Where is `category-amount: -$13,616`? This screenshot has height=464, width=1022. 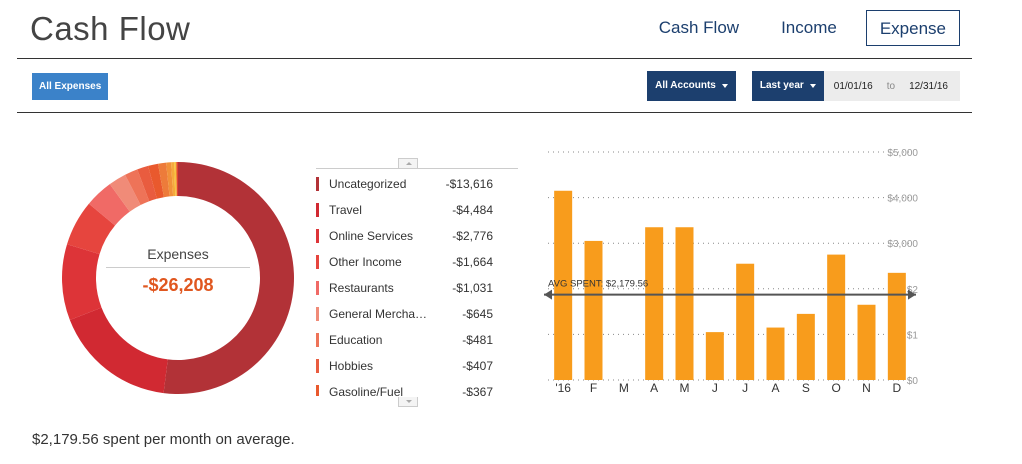
category-amount: -$13,616 is located at coordinates (469, 184).